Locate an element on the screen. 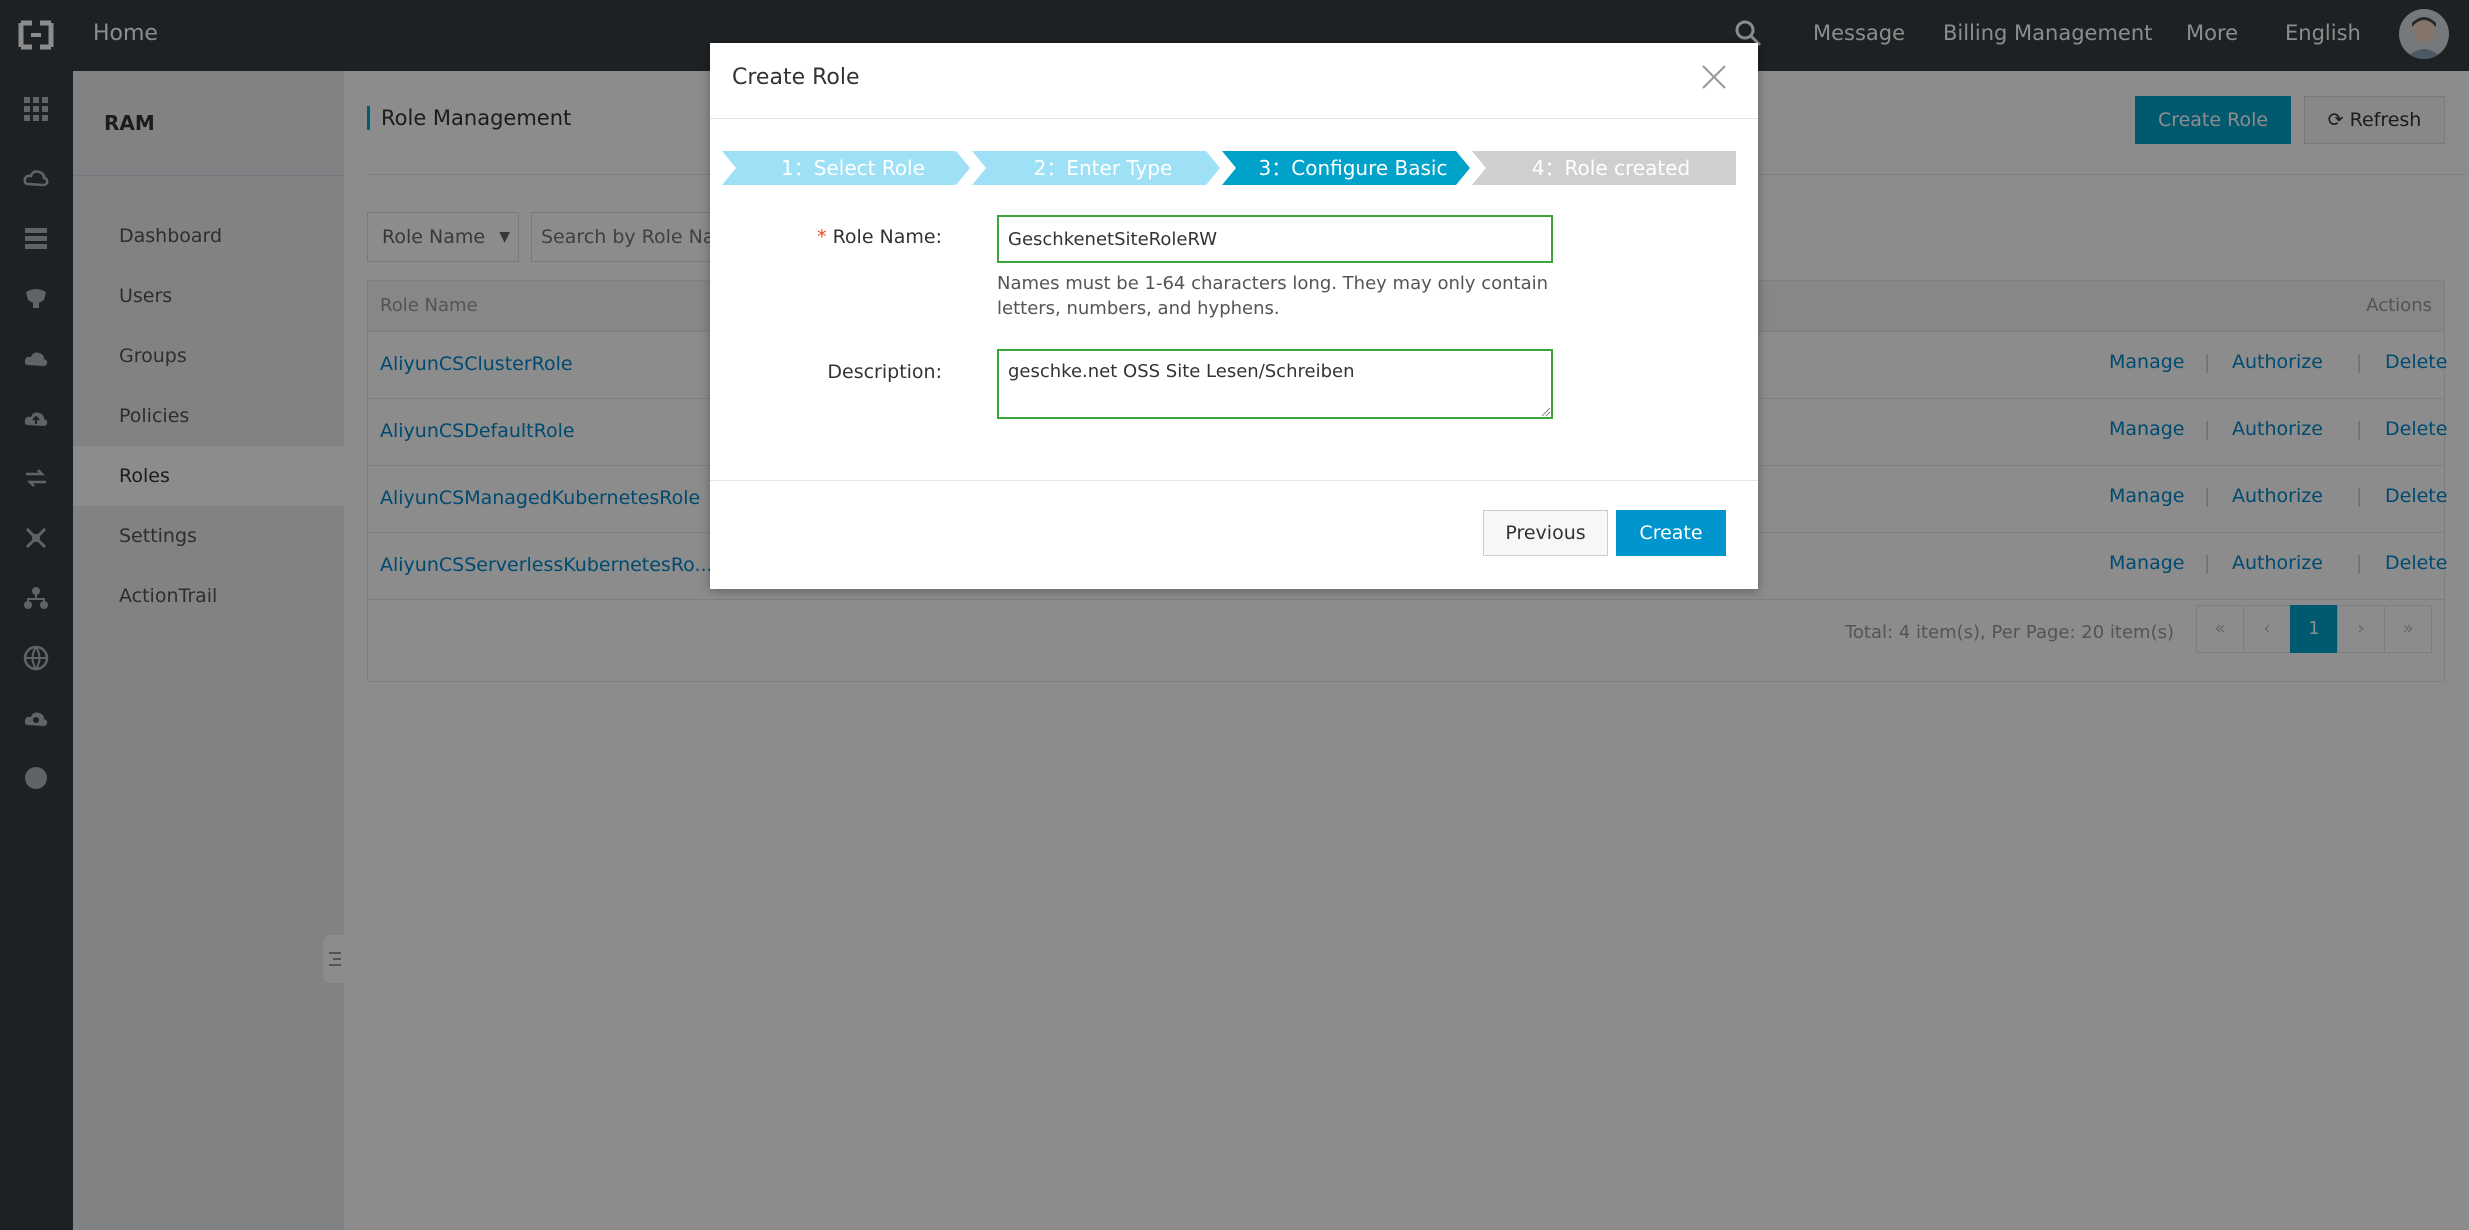  dialog-header-divider is located at coordinates (1234, 118).